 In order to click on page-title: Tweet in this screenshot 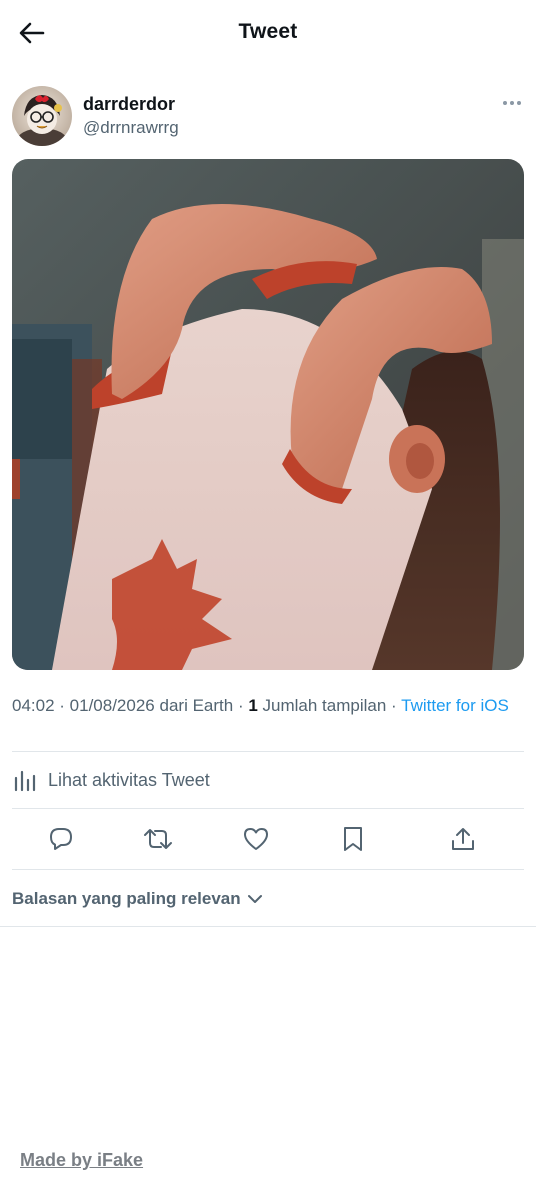, I will do `click(268, 31)`.